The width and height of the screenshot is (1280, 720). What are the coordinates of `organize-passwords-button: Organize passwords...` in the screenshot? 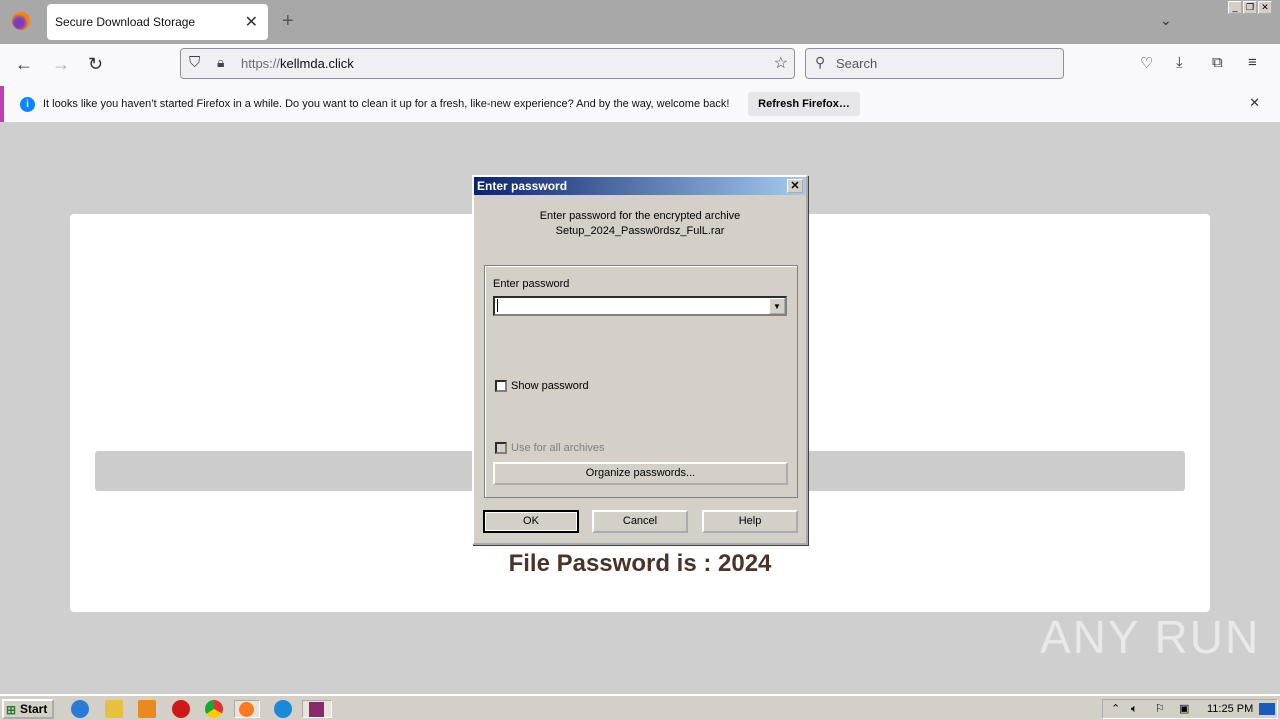 It's located at (640, 473).